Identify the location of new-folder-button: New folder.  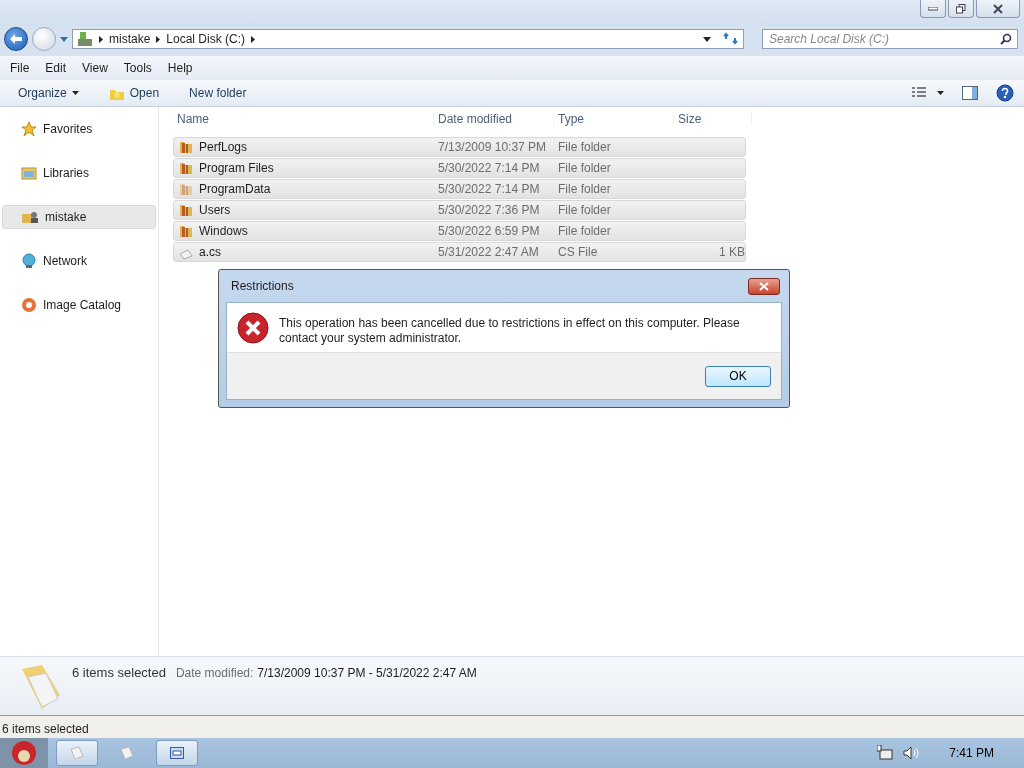
(218, 93).